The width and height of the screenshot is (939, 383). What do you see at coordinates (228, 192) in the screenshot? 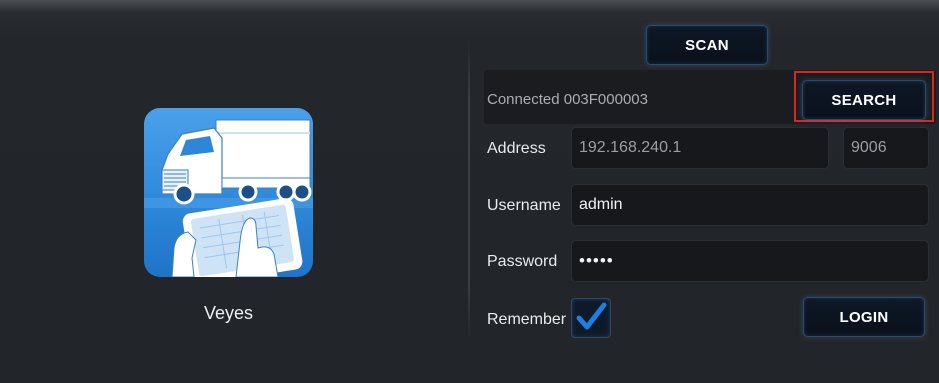
I see `truck-tablet-app-icon` at bounding box center [228, 192].